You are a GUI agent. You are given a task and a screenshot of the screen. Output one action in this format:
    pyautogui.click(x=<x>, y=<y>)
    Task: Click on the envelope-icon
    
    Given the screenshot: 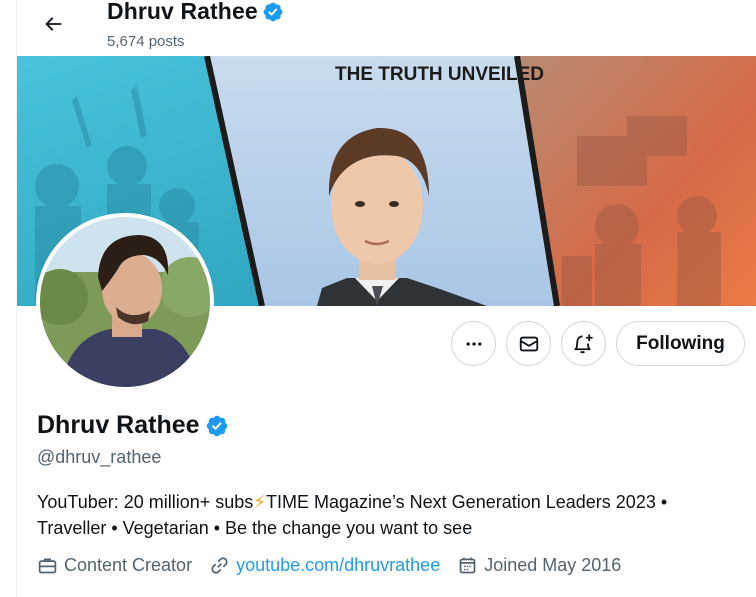 What is the action you would take?
    pyautogui.click(x=528, y=343)
    